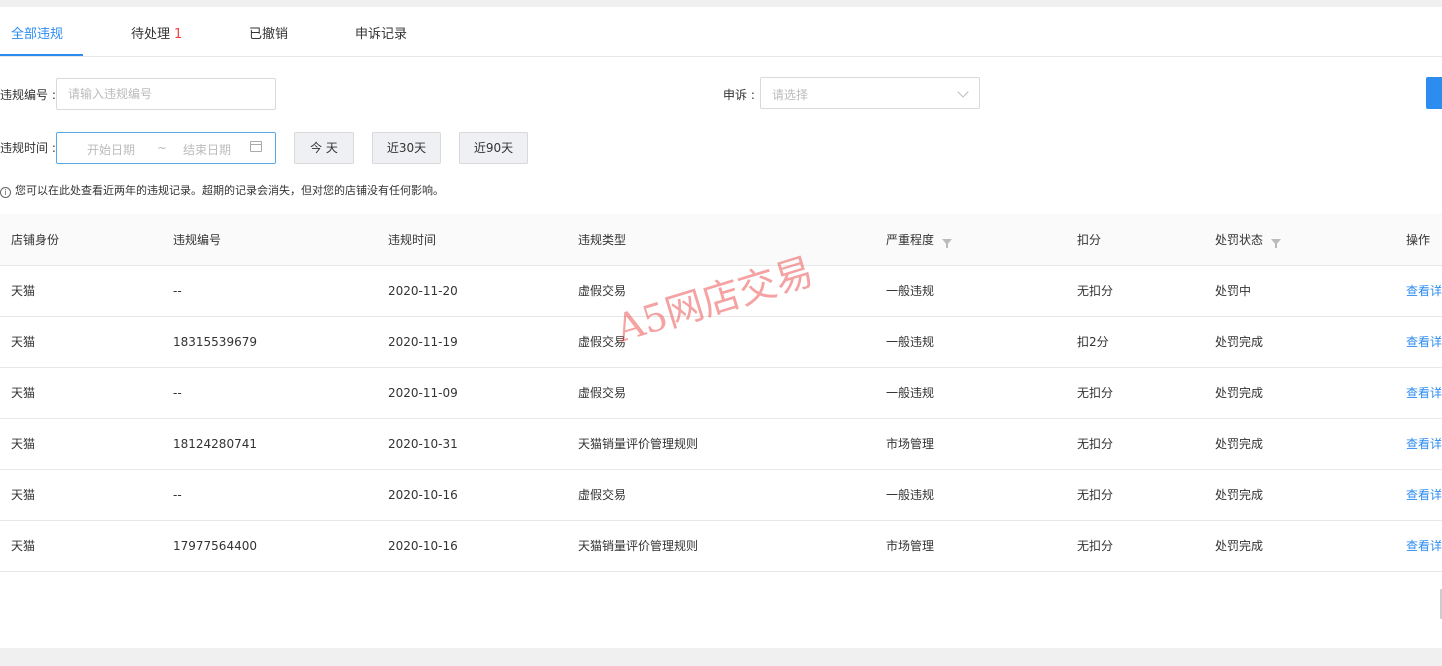 The width and height of the screenshot is (1442, 666). What do you see at coordinates (423, 291) in the screenshot?
I see `cell-time: 2020-11-20` at bounding box center [423, 291].